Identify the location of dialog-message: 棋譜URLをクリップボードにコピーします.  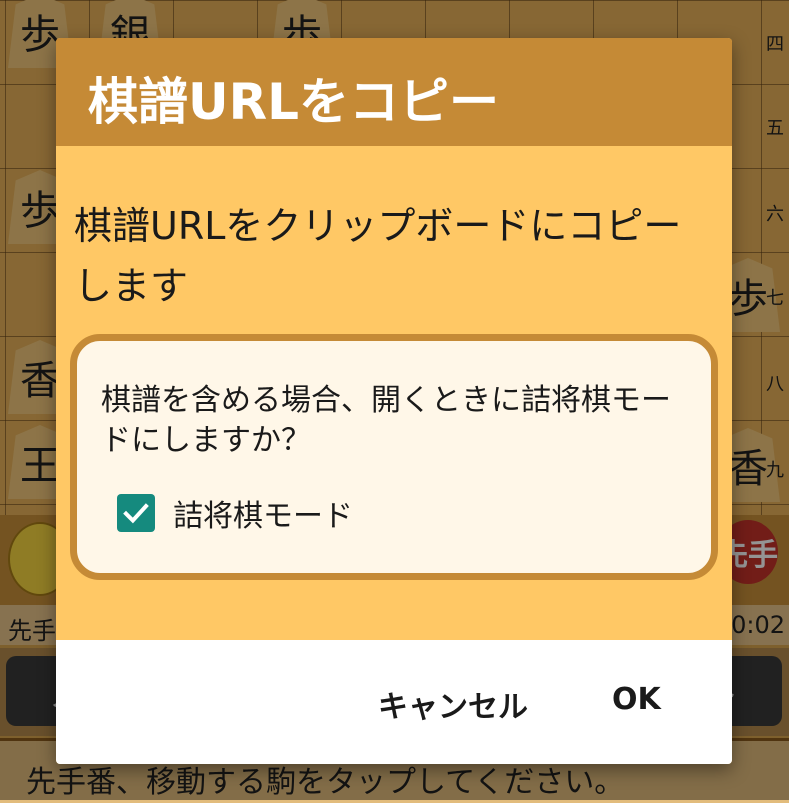
(378, 256).